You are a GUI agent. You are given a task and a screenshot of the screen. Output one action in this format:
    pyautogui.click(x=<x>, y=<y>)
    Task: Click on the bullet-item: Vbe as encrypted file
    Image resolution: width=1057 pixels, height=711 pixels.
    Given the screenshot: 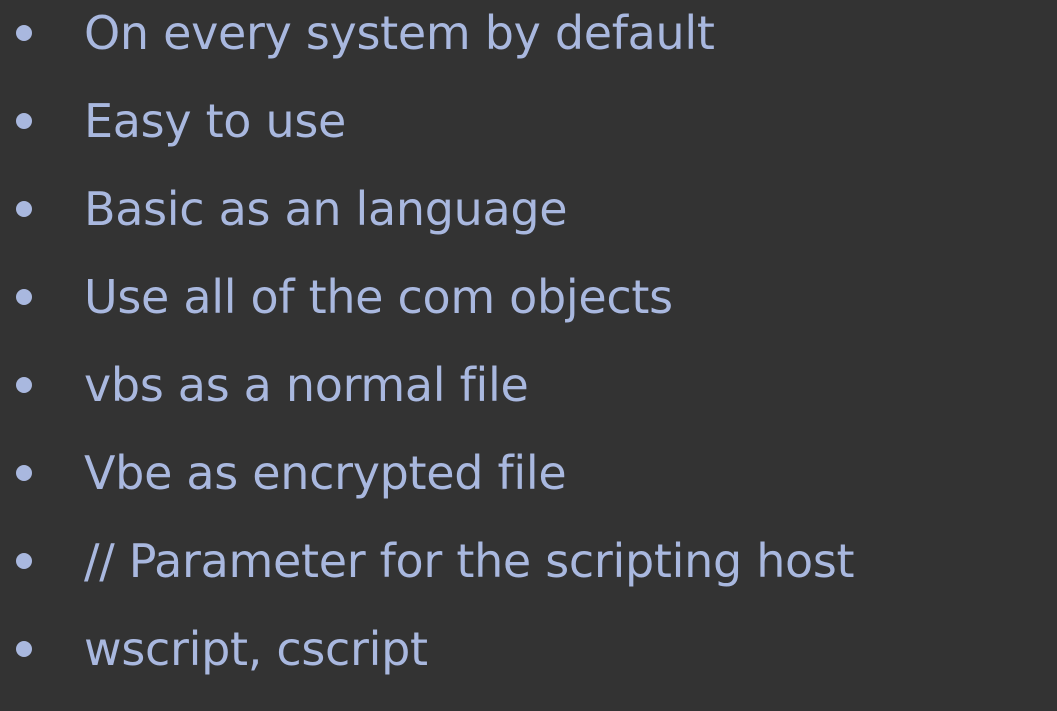 What is the action you would take?
    pyautogui.click(x=528, y=479)
    